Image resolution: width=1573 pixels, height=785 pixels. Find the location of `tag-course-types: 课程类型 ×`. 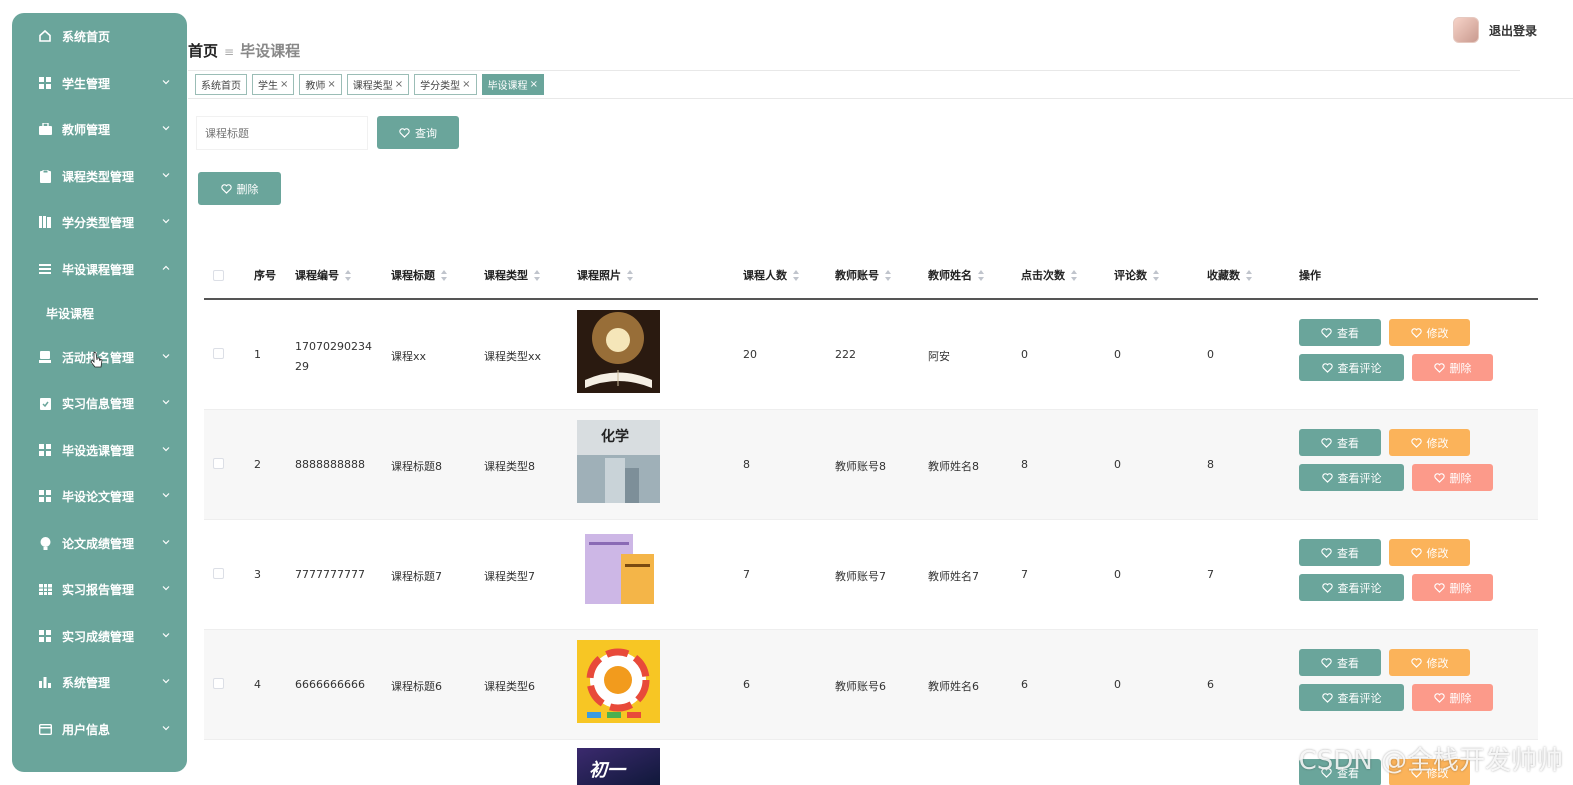

tag-course-types: 课程类型 × is located at coordinates (378, 84).